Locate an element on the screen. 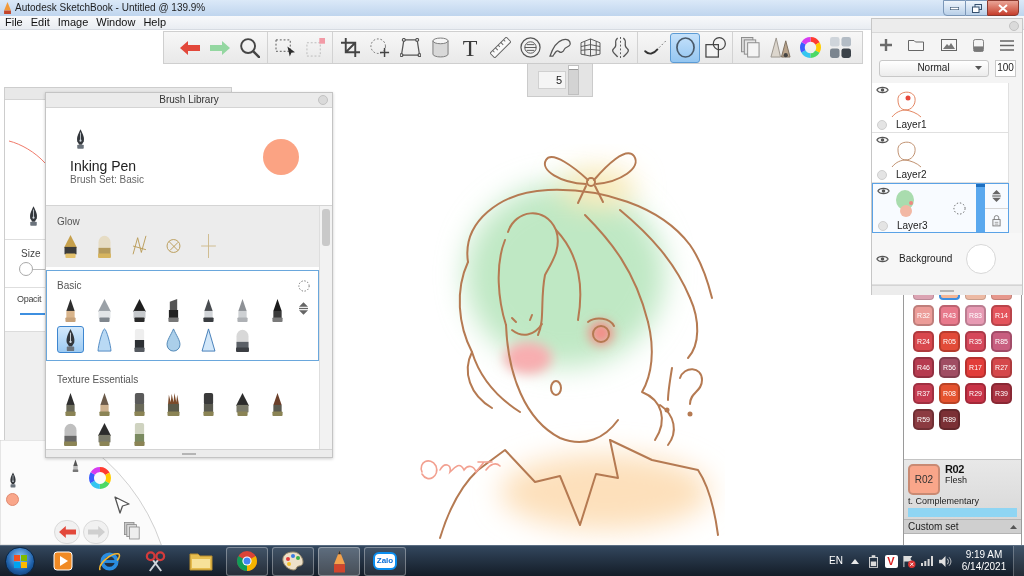 Image resolution: width=1024 pixels, height=576 pixels. caret-up-icon is located at coordinates (855, 561).